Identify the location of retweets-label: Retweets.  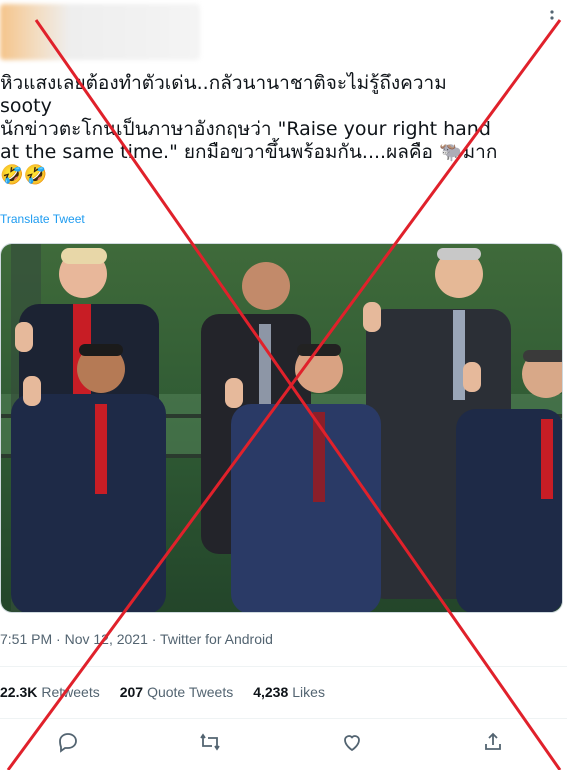
(70, 692).